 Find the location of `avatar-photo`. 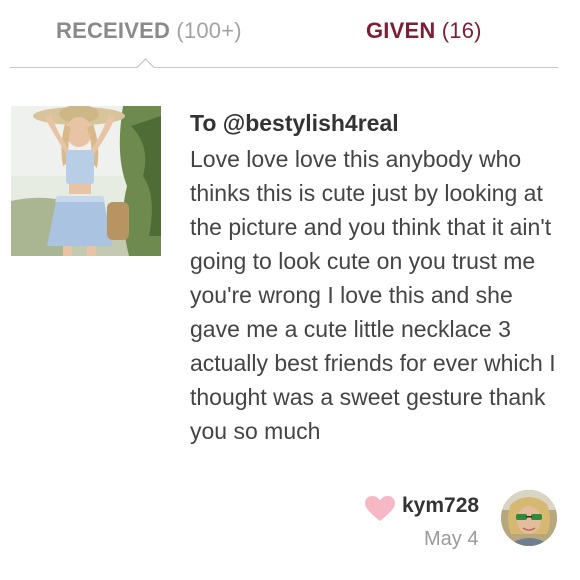

avatar-photo is located at coordinates (529, 518).